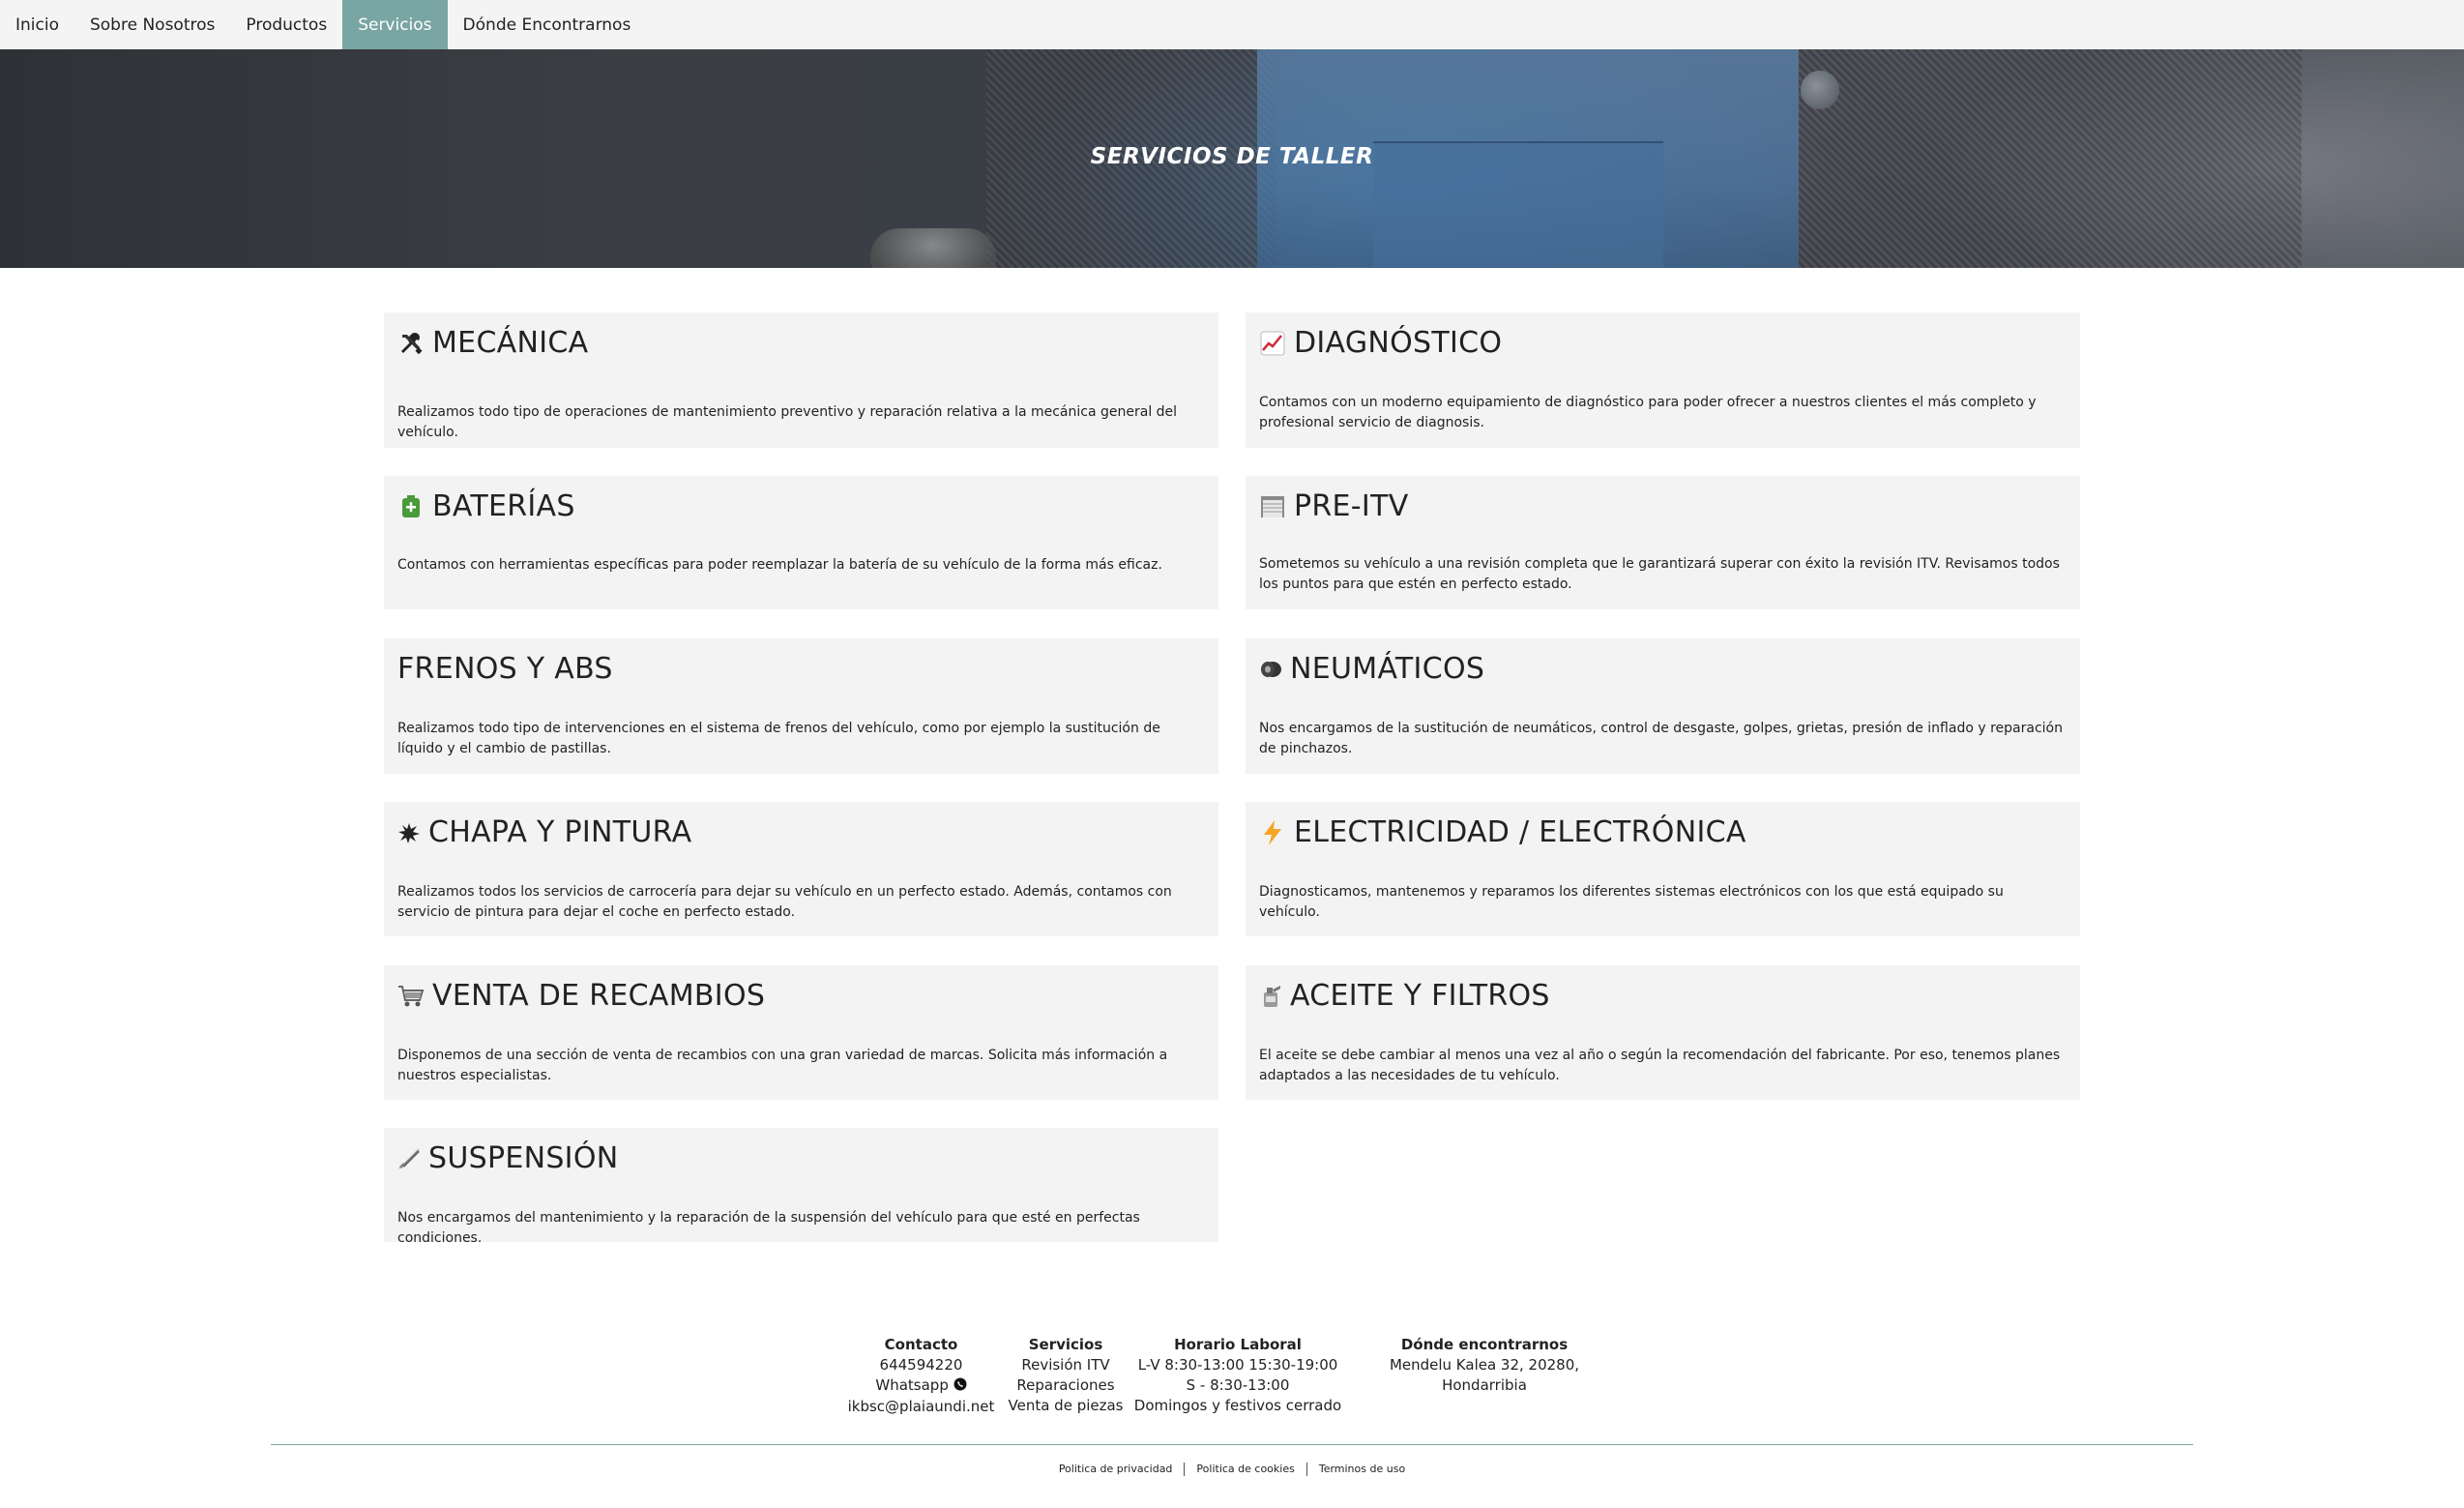  Describe the element at coordinates (524, 1158) in the screenshot. I see `service-title: SUSPENSIÓN` at that location.